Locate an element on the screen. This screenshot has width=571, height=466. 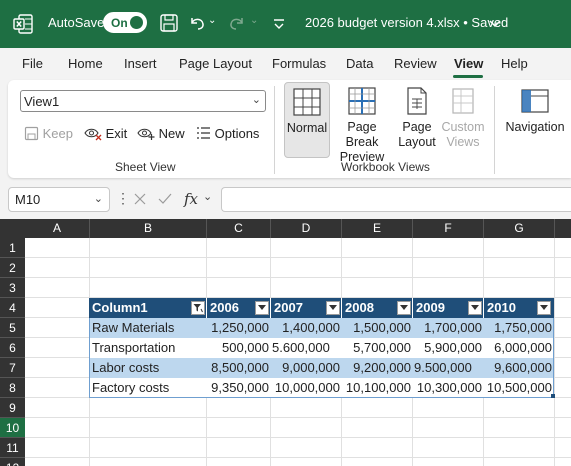
new-button: New is located at coordinates (161, 133).